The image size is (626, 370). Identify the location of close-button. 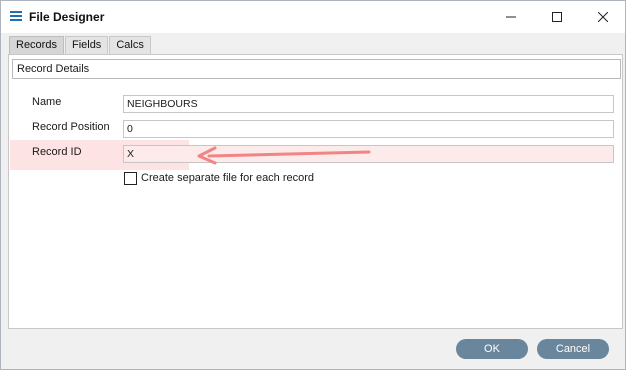
(603, 17).